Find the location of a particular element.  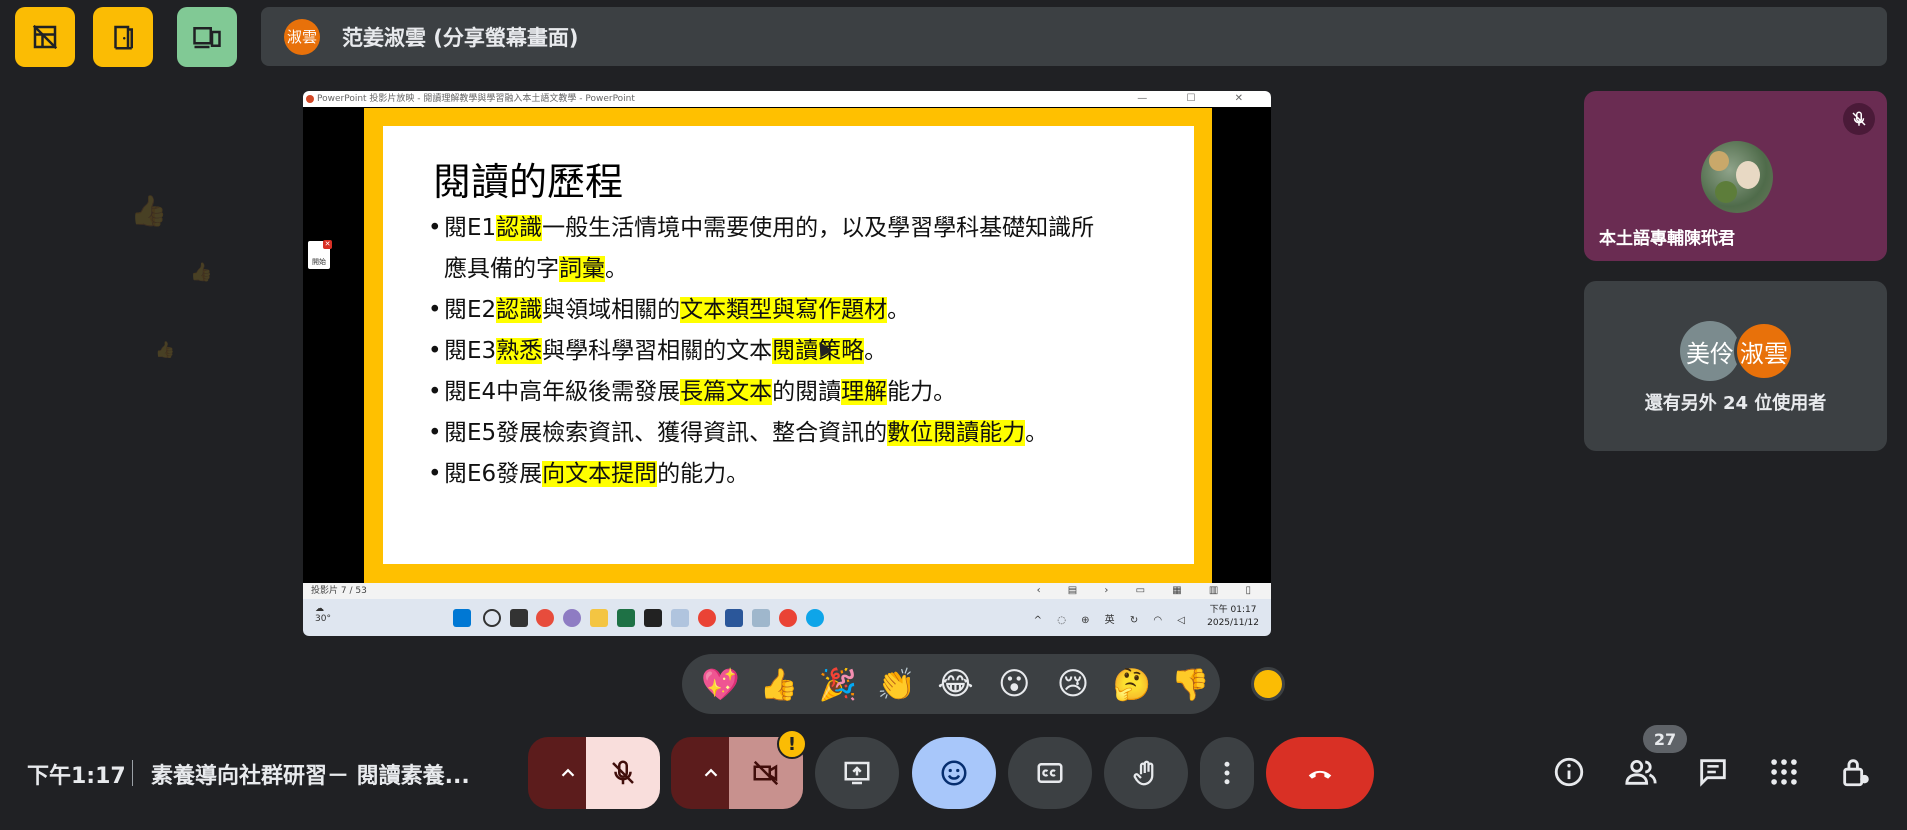

windows-taskbar: ☁ 30° ^ ◌ ⊕ 英 ↻ ◠ ◁ 下午 01:17 2025/11/12 is located at coordinates (787, 617).